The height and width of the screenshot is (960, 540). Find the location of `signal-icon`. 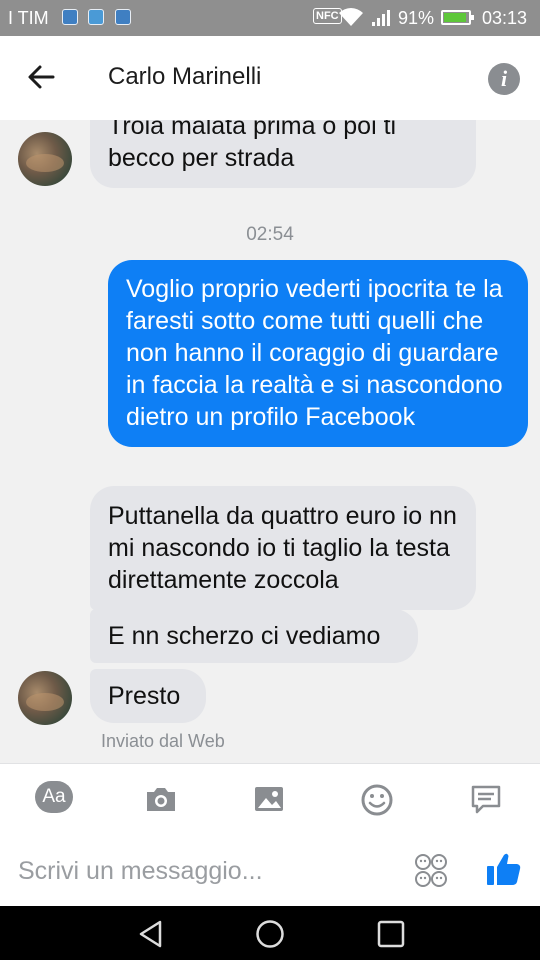

signal-icon is located at coordinates (381, 18).